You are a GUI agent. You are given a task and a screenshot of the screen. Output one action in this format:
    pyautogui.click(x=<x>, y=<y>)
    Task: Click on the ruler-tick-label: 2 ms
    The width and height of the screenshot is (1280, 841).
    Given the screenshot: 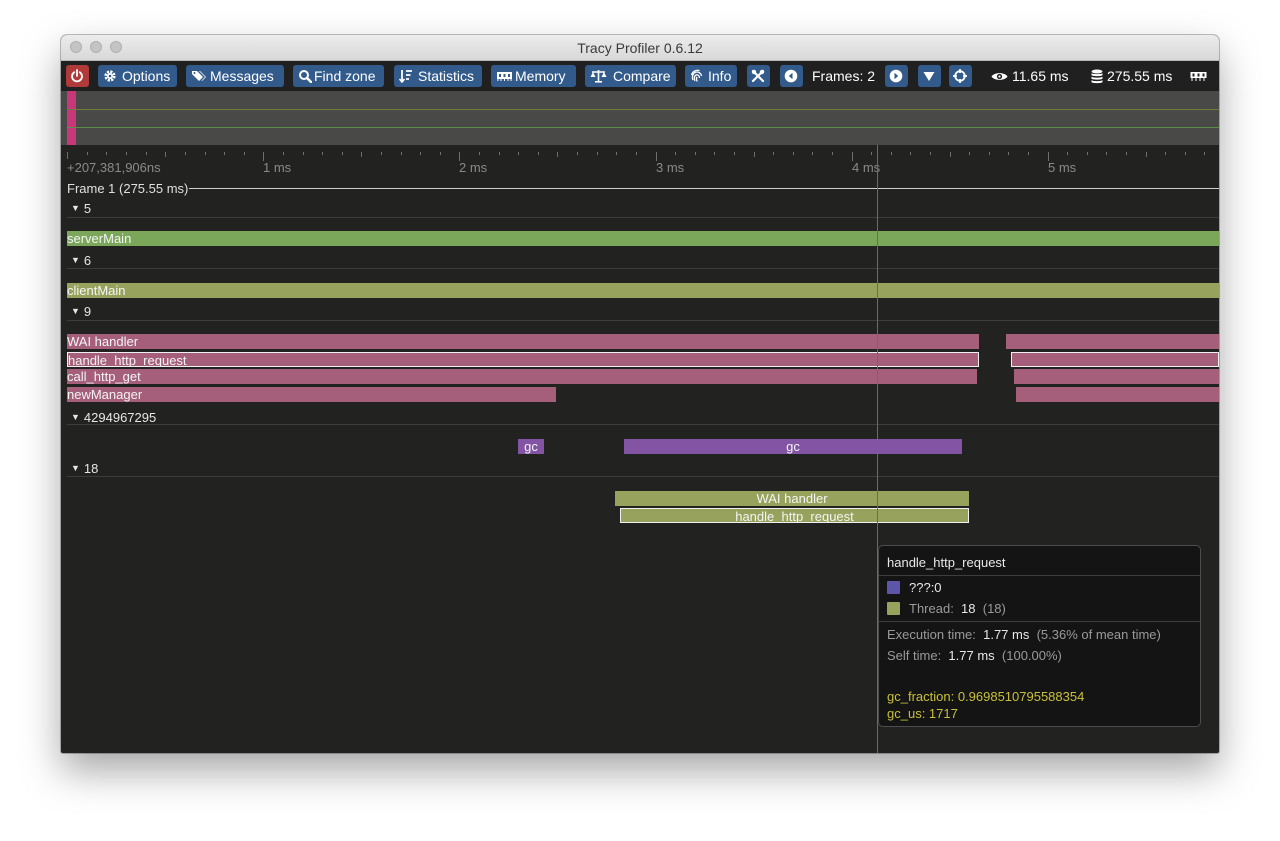 What is the action you would take?
    pyautogui.click(x=473, y=167)
    